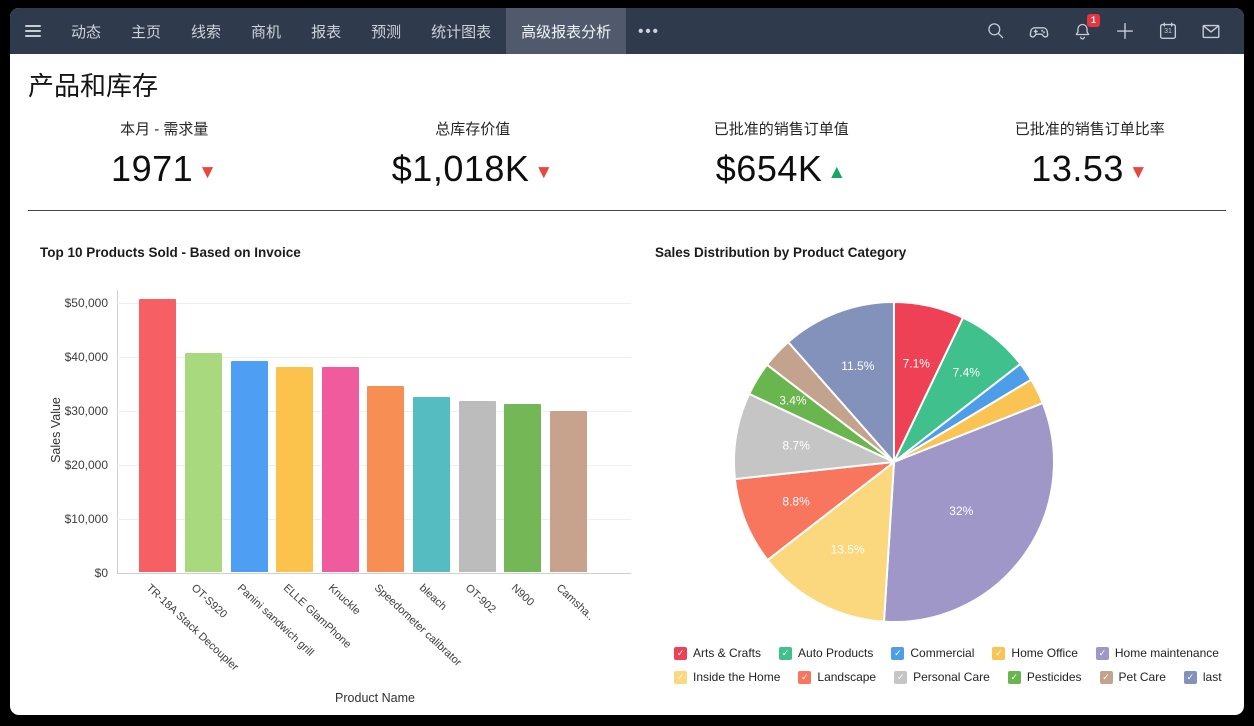  Describe the element at coordinates (344, 600) in the screenshot. I see `x-axis-tick-label: Knuckle` at that location.